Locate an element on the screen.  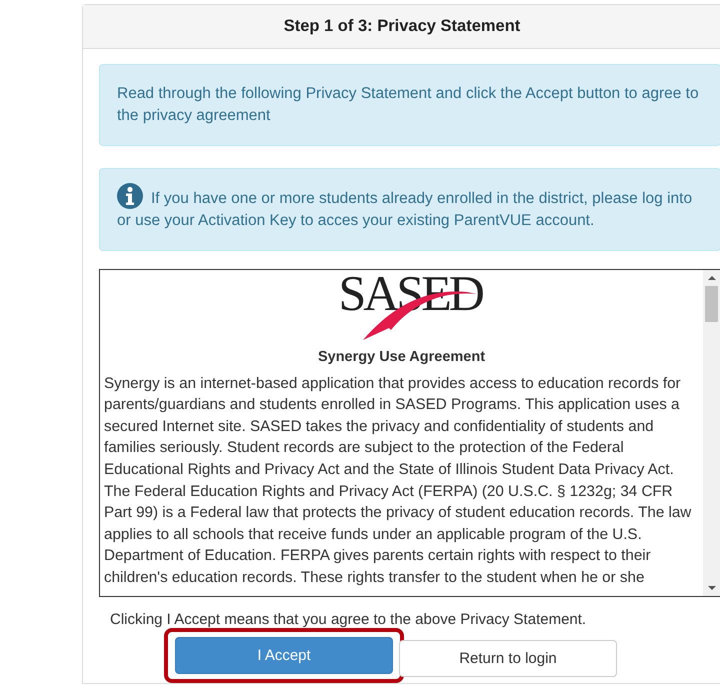
alert-text: If you have one or more students already enrolled in the district, please log into or use your Activation Key to acces your existing ParentVUE account. is located at coordinates (410, 207).